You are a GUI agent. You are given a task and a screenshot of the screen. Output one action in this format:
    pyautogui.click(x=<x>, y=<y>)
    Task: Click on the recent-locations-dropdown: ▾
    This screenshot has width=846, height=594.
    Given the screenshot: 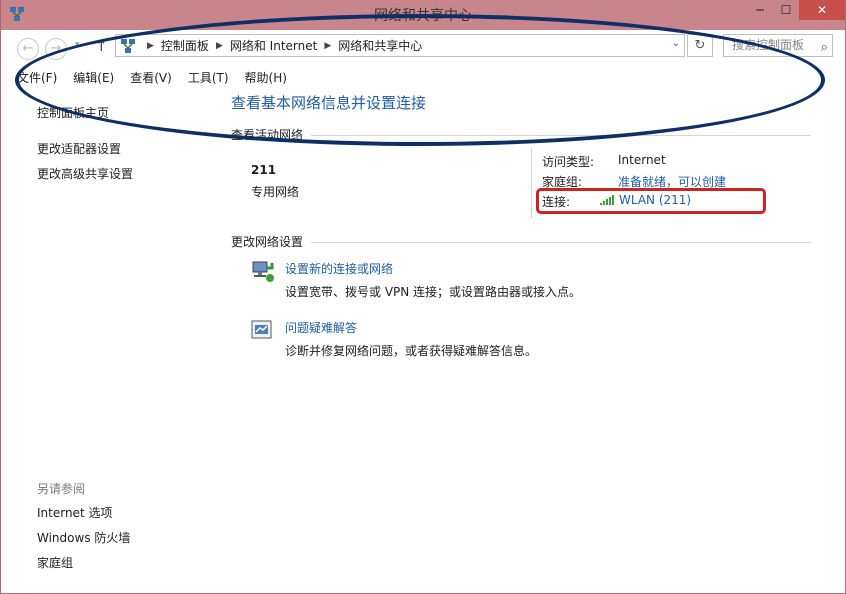 What is the action you would take?
    pyautogui.click(x=77, y=45)
    